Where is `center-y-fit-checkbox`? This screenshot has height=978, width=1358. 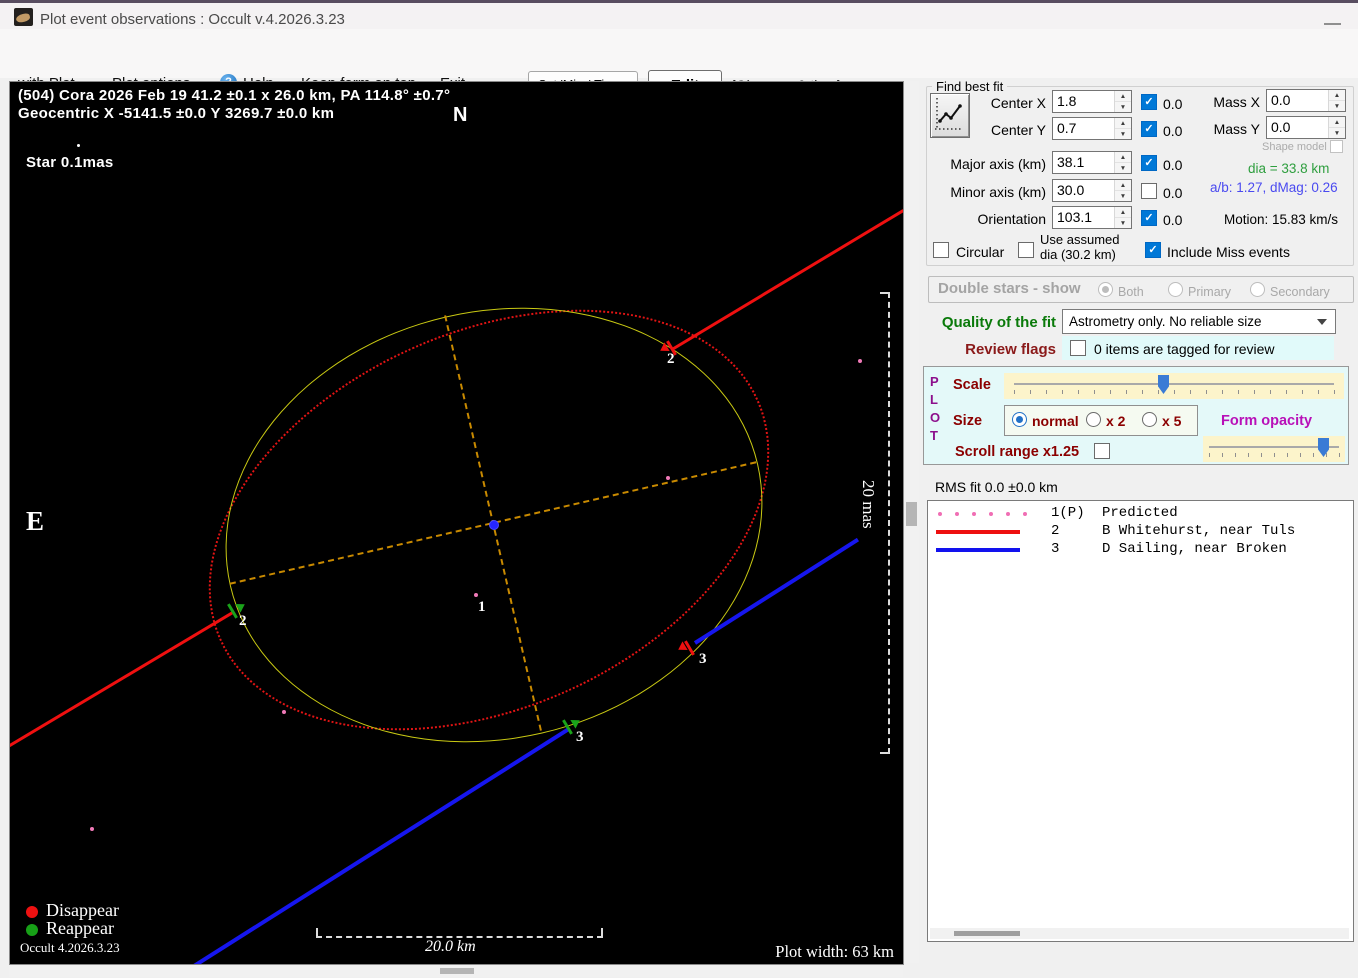
center-y-fit-checkbox is located at coordinates (1149, 129).